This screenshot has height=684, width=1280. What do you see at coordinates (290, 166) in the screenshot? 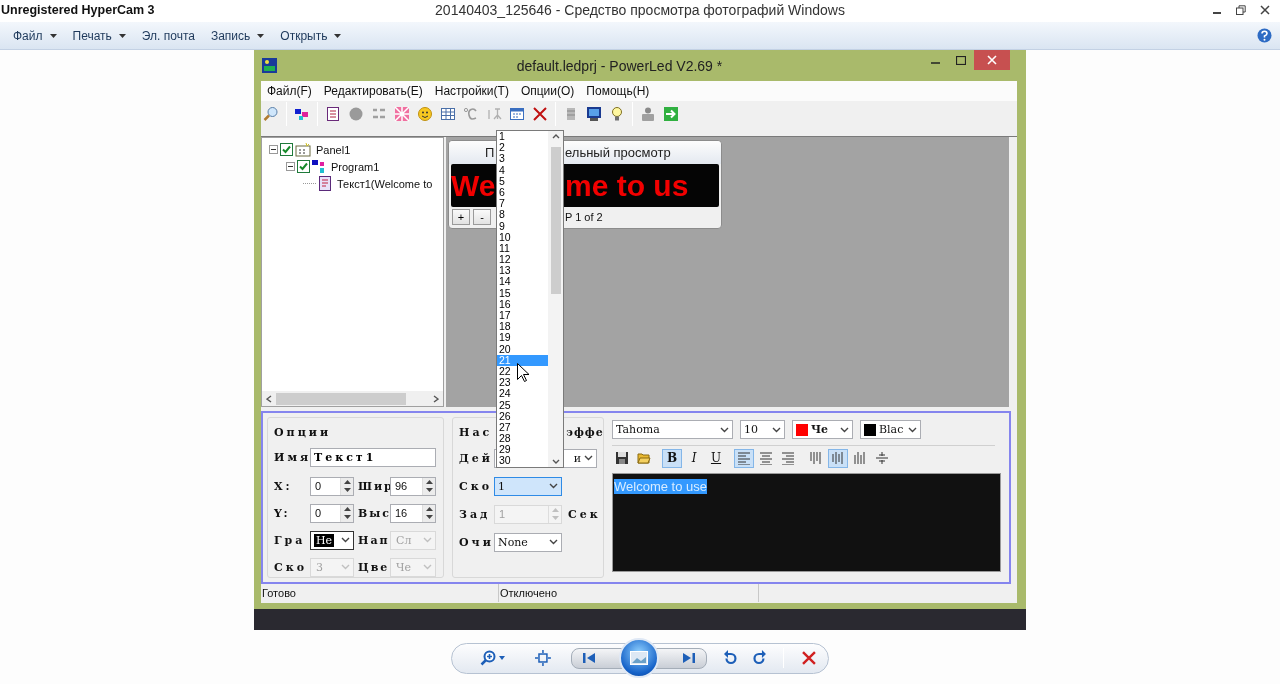
I see `collapse-icon` at bounding box center [290, 166].